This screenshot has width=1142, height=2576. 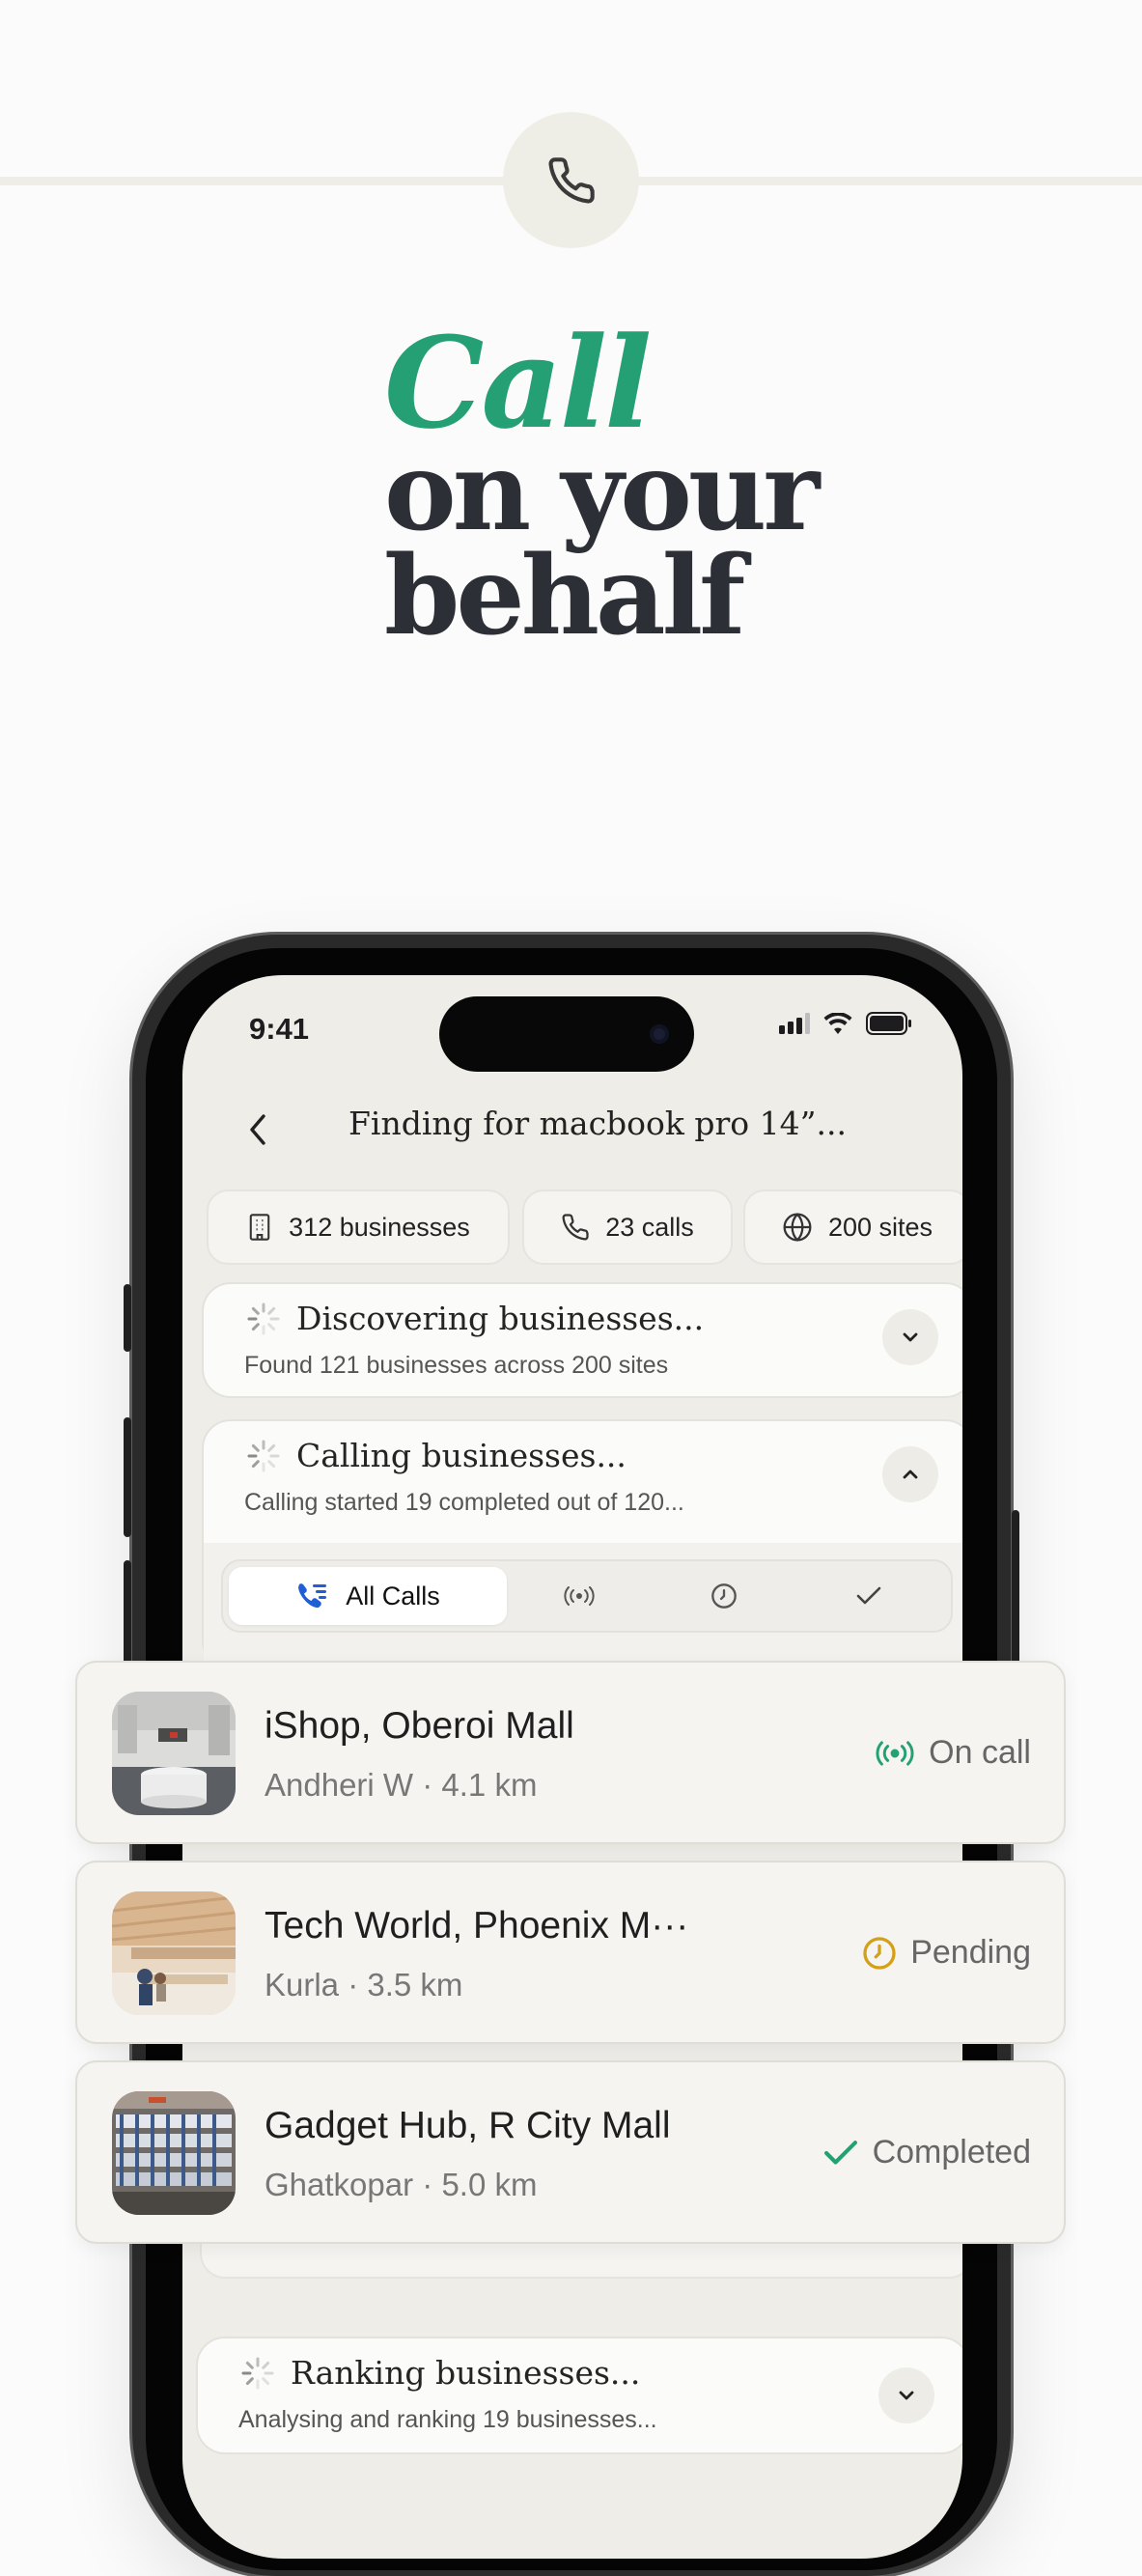 I want to click on stat-chip-businesses: 312 businesses, so click(x=358, y=1228).